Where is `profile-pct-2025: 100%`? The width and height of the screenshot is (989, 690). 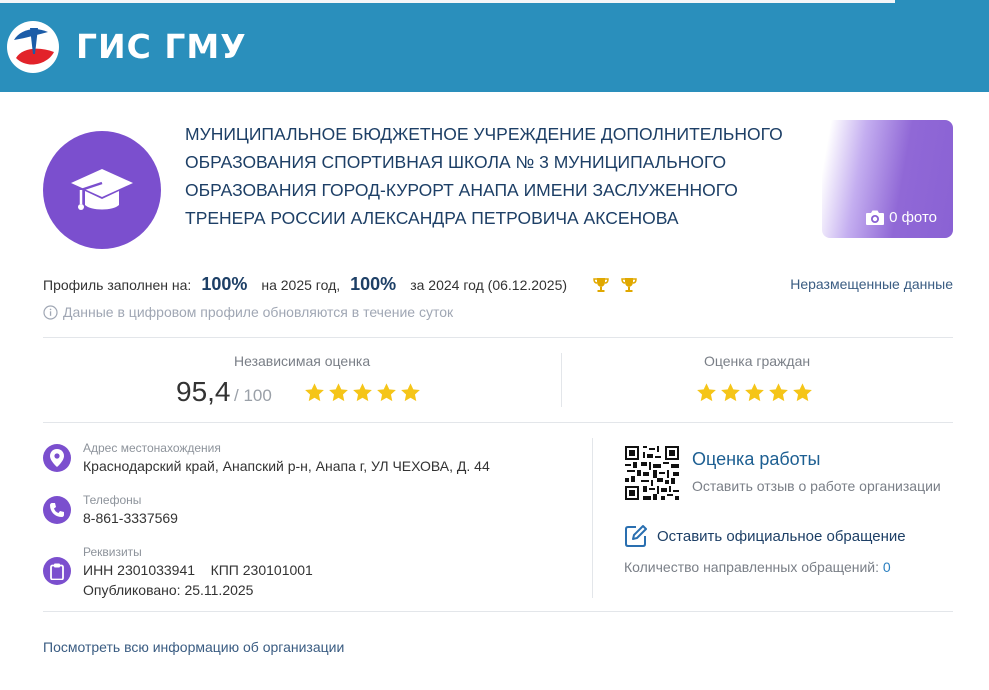
profile-pct-2025: 100% is located at coordinates (224, 284).